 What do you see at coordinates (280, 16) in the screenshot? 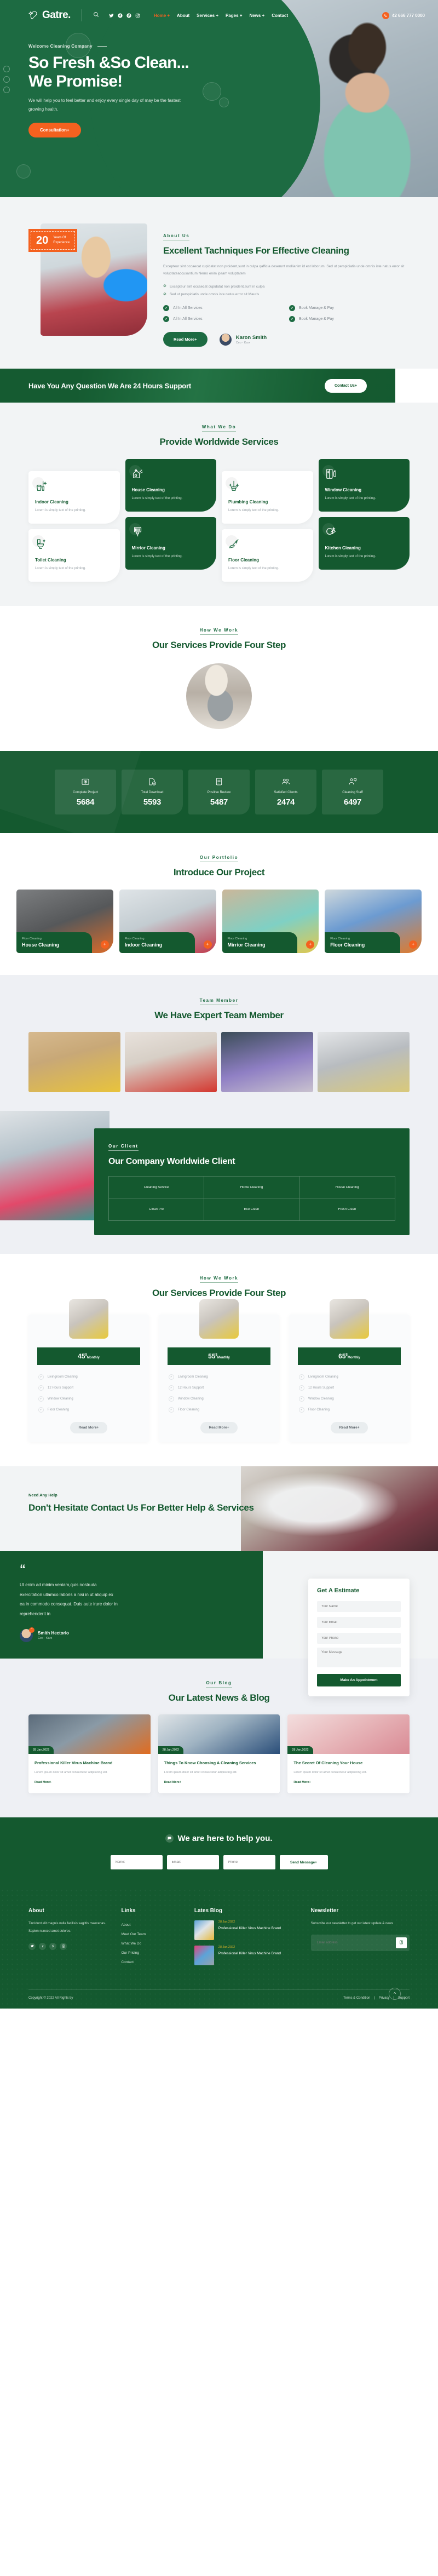
I see `nav-item-contact: Contact` at bounding box center [280, 16].